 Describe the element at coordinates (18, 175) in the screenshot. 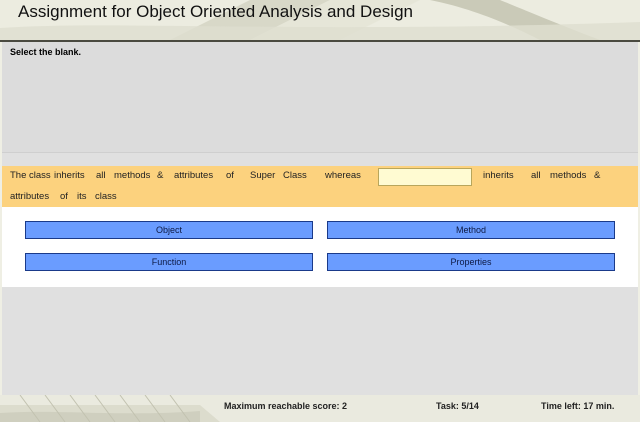

I see `sentence-word: The` at that location.